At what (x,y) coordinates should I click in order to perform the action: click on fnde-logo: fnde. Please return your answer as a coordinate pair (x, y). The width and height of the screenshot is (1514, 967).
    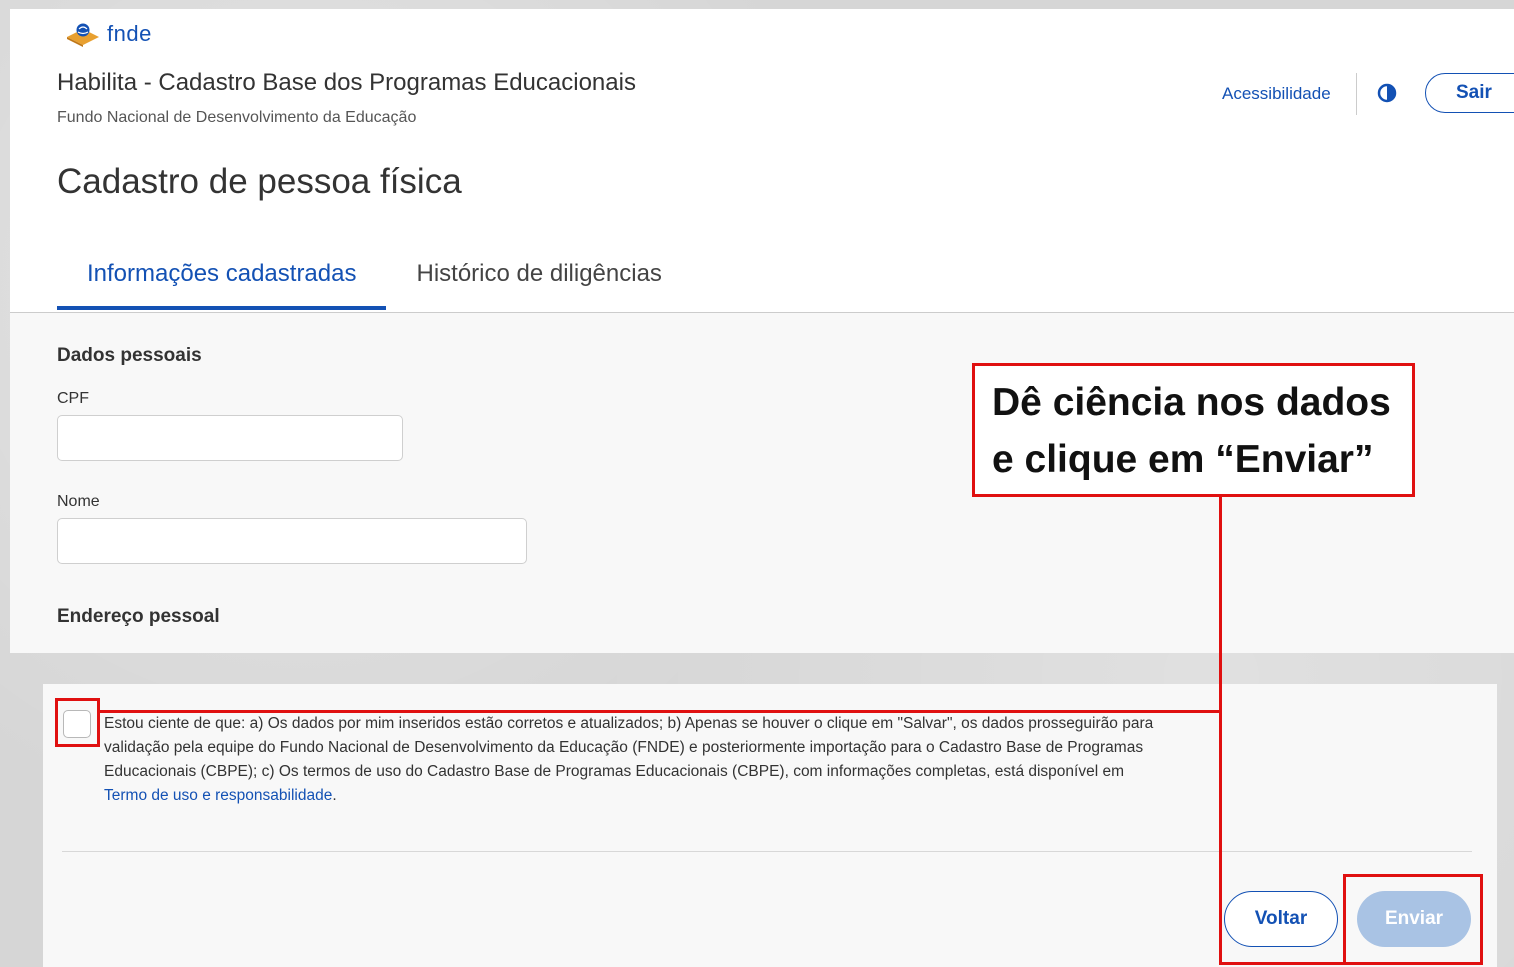
    Looking at the image, I should click on (108, 34).